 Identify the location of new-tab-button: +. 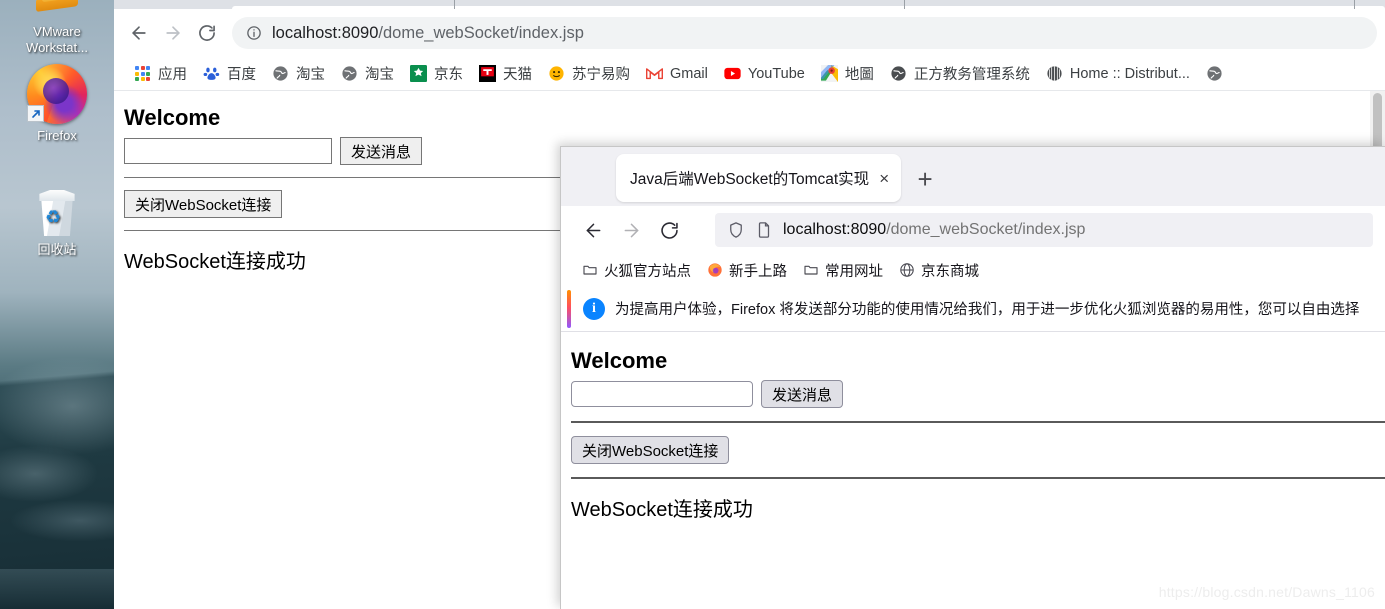
(925, 179).